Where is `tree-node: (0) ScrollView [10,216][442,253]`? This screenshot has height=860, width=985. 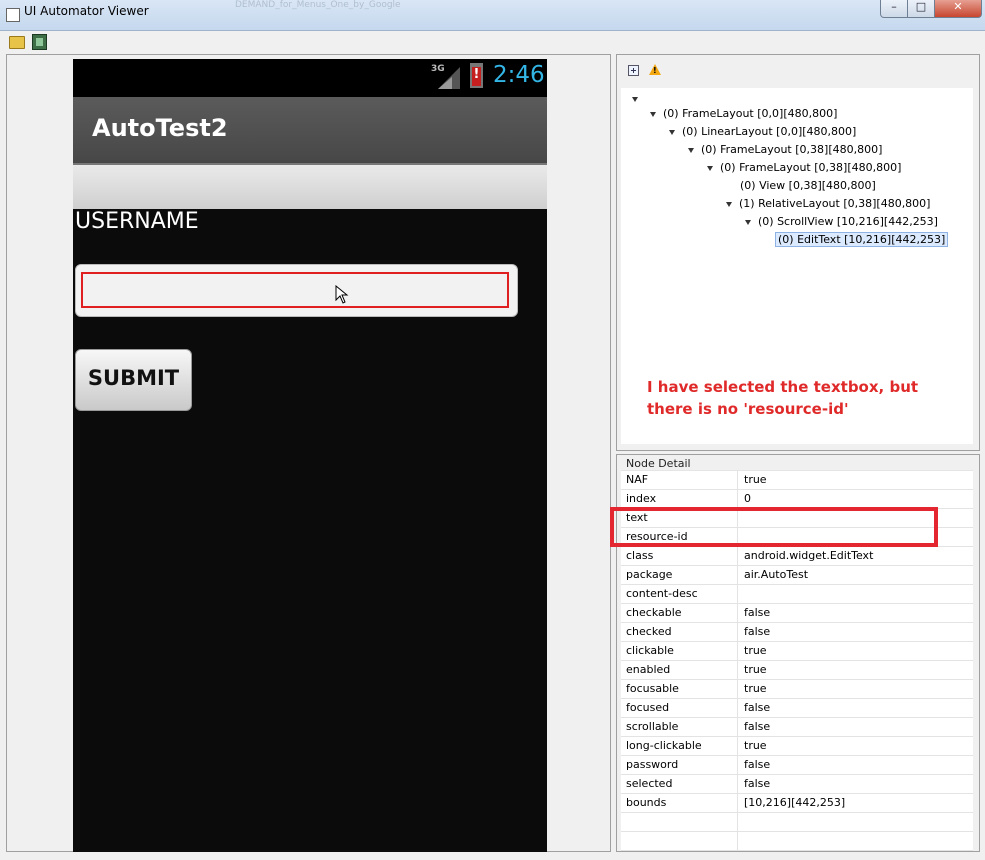
tree-node: (0) ScrollView [10,216][442,253] is located at coordinates (841, 222).